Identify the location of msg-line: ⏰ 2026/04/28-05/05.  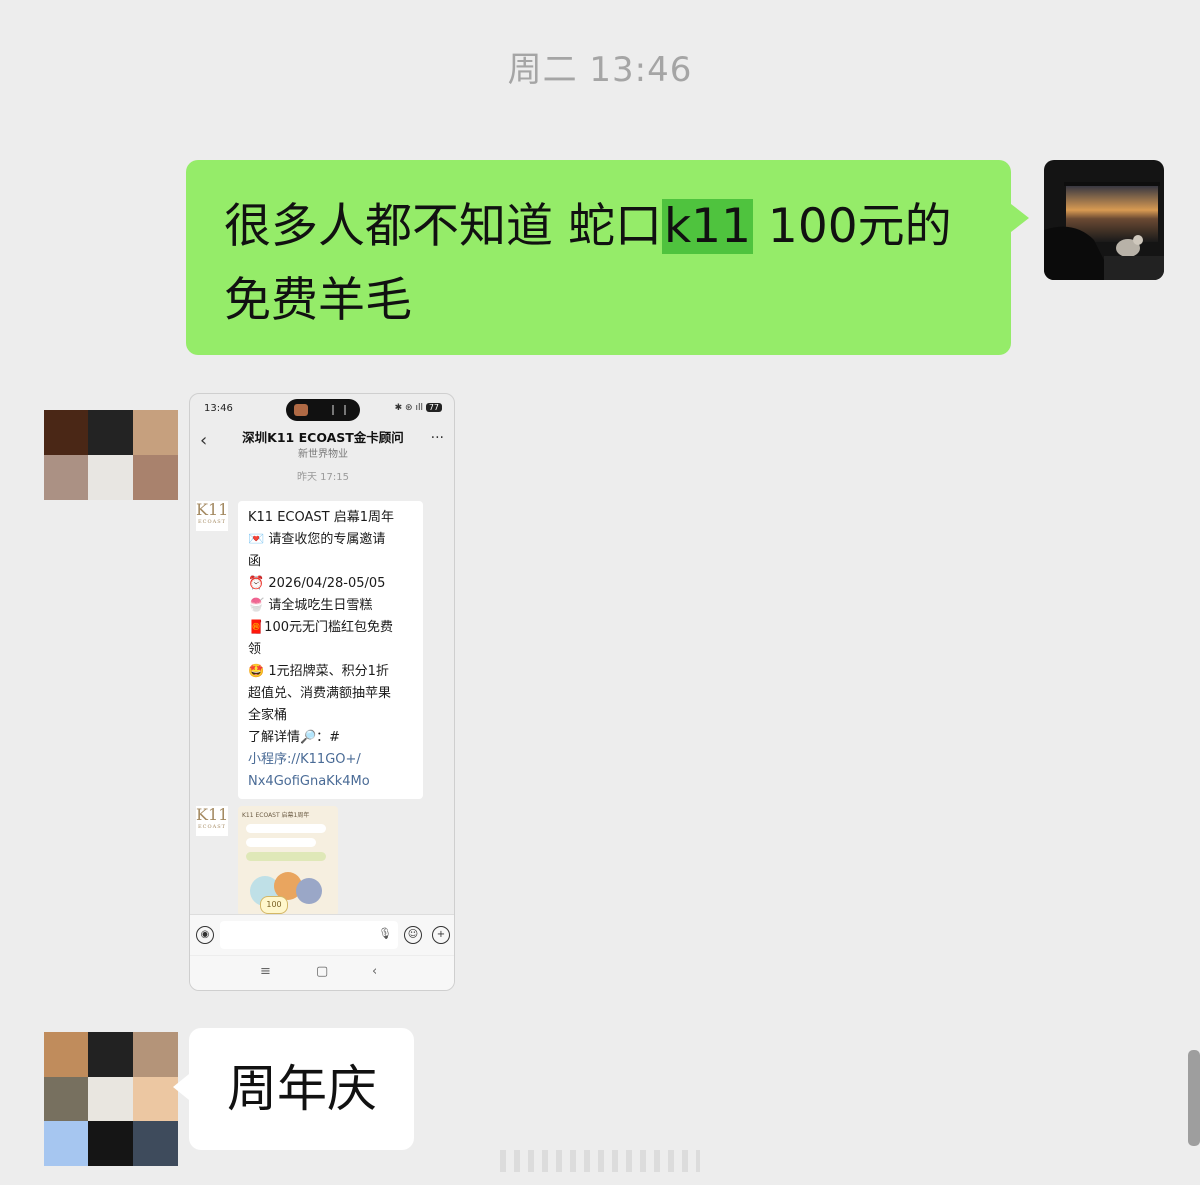
(317, 583).